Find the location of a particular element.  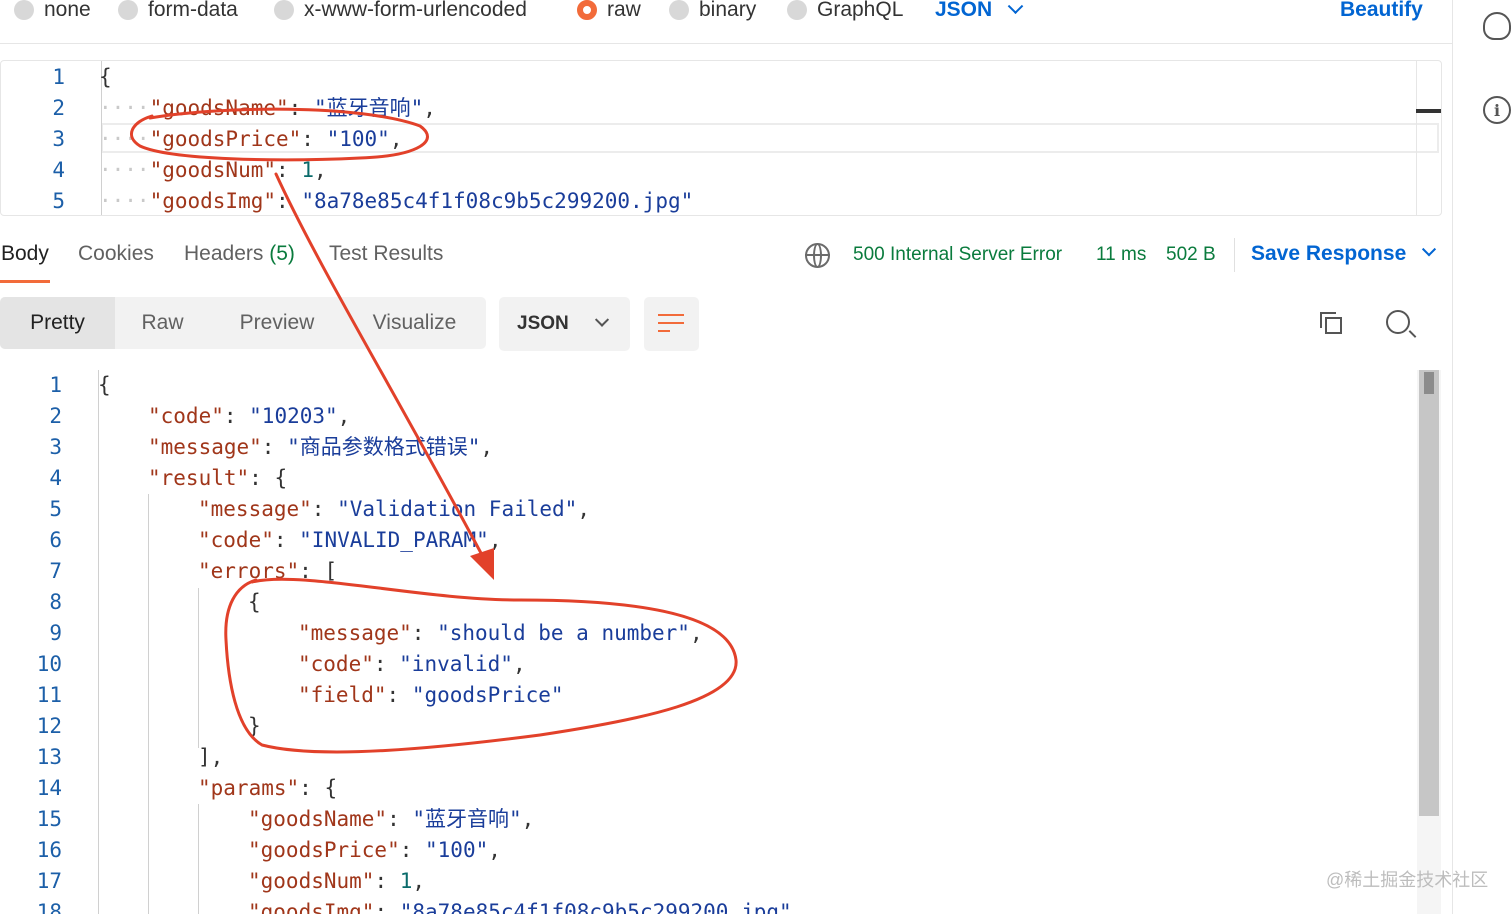

lightbulb-icon is located at coordinates (1497, 26).